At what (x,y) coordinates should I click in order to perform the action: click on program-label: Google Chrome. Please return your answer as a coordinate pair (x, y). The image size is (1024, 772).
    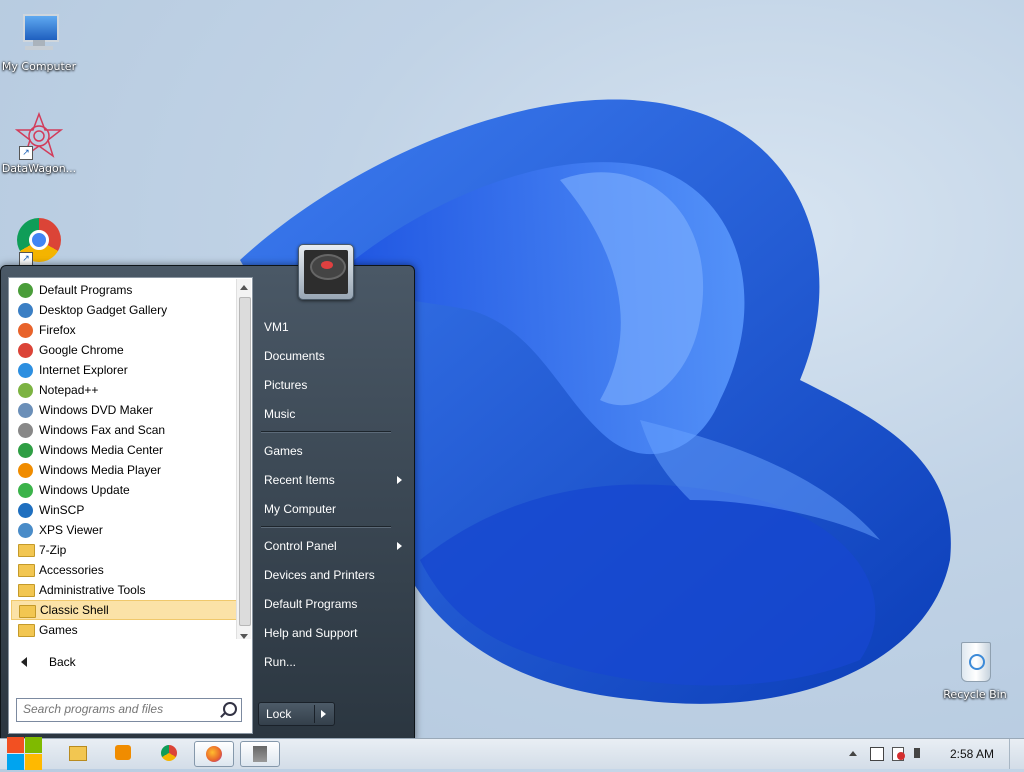
    Looking at the image, I should click on (81, 350).